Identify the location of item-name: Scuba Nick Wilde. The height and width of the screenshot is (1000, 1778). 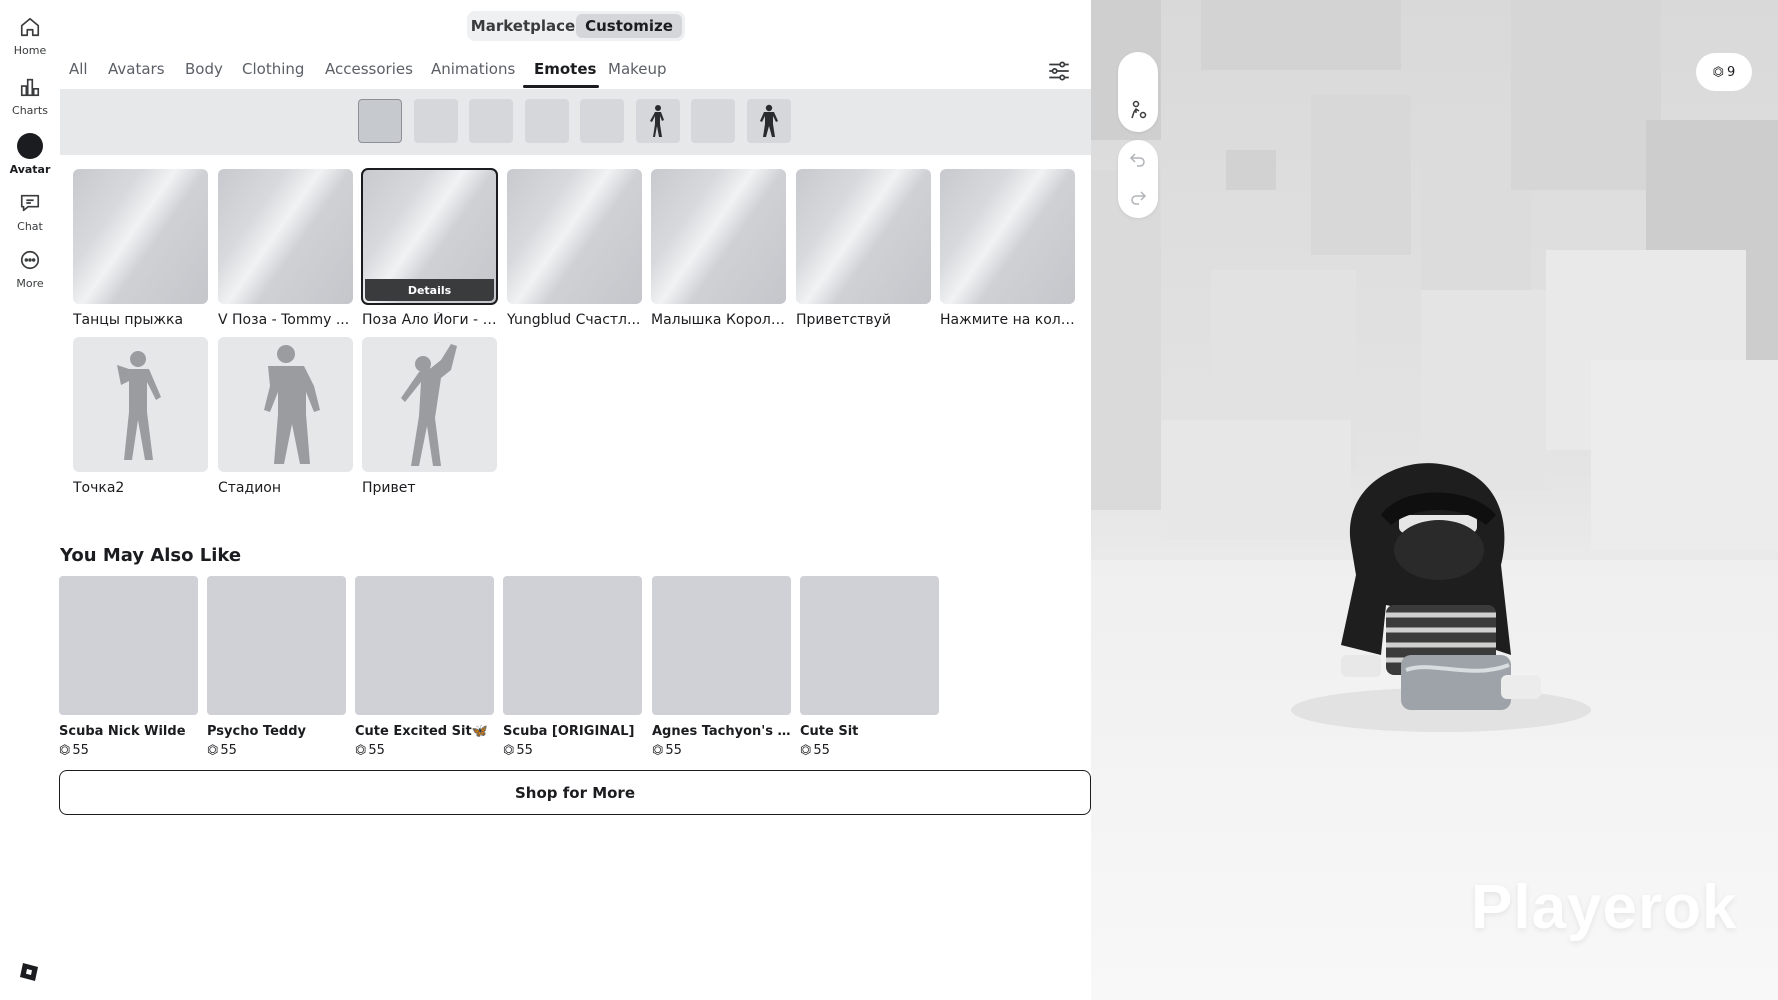
(122, 731).